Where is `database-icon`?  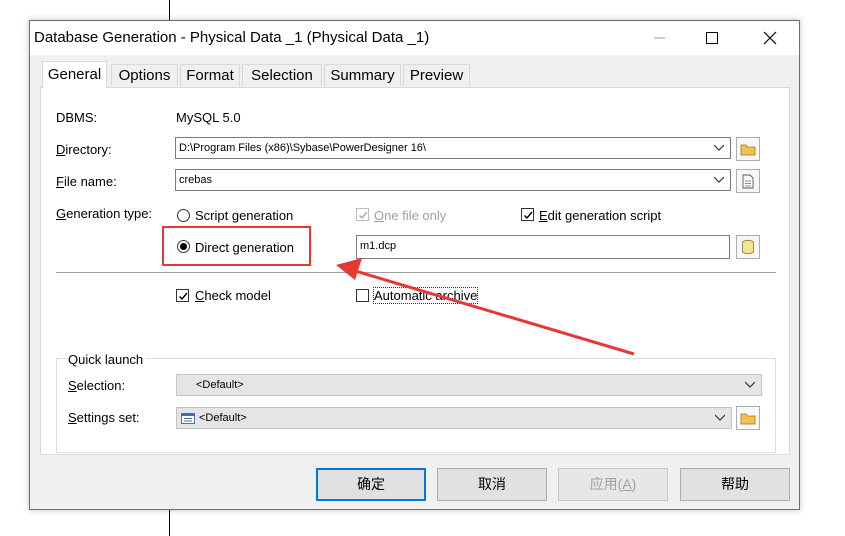
database-icon is located at coordinates (748, 247).